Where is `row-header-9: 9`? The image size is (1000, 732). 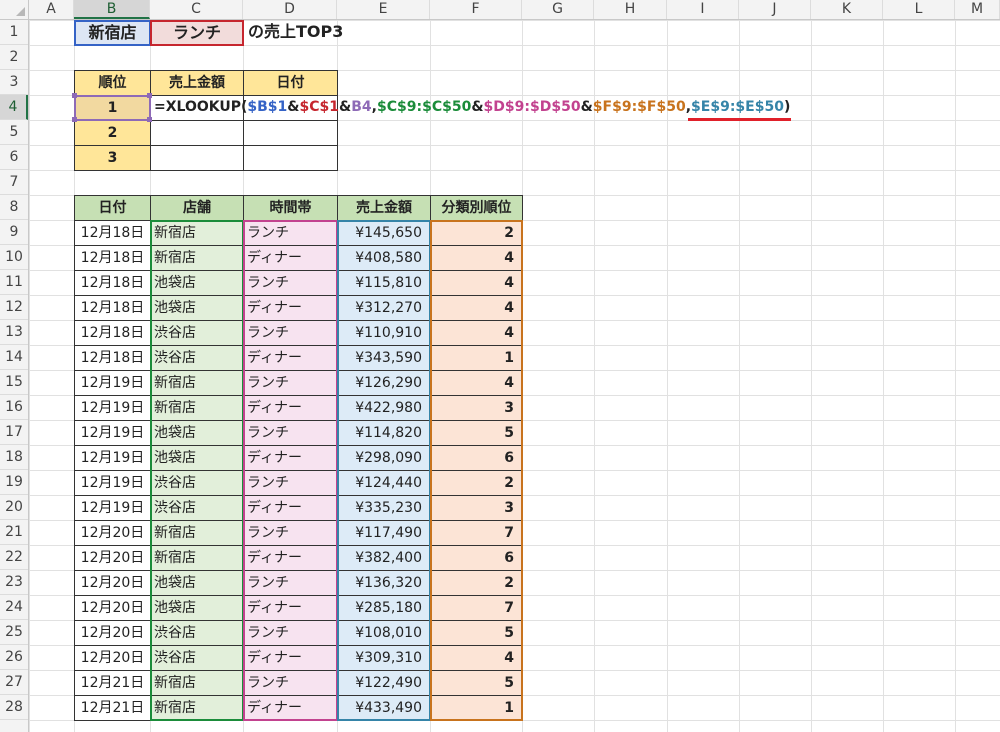 row-header-9: 9 is located at coordinates (14, 232).